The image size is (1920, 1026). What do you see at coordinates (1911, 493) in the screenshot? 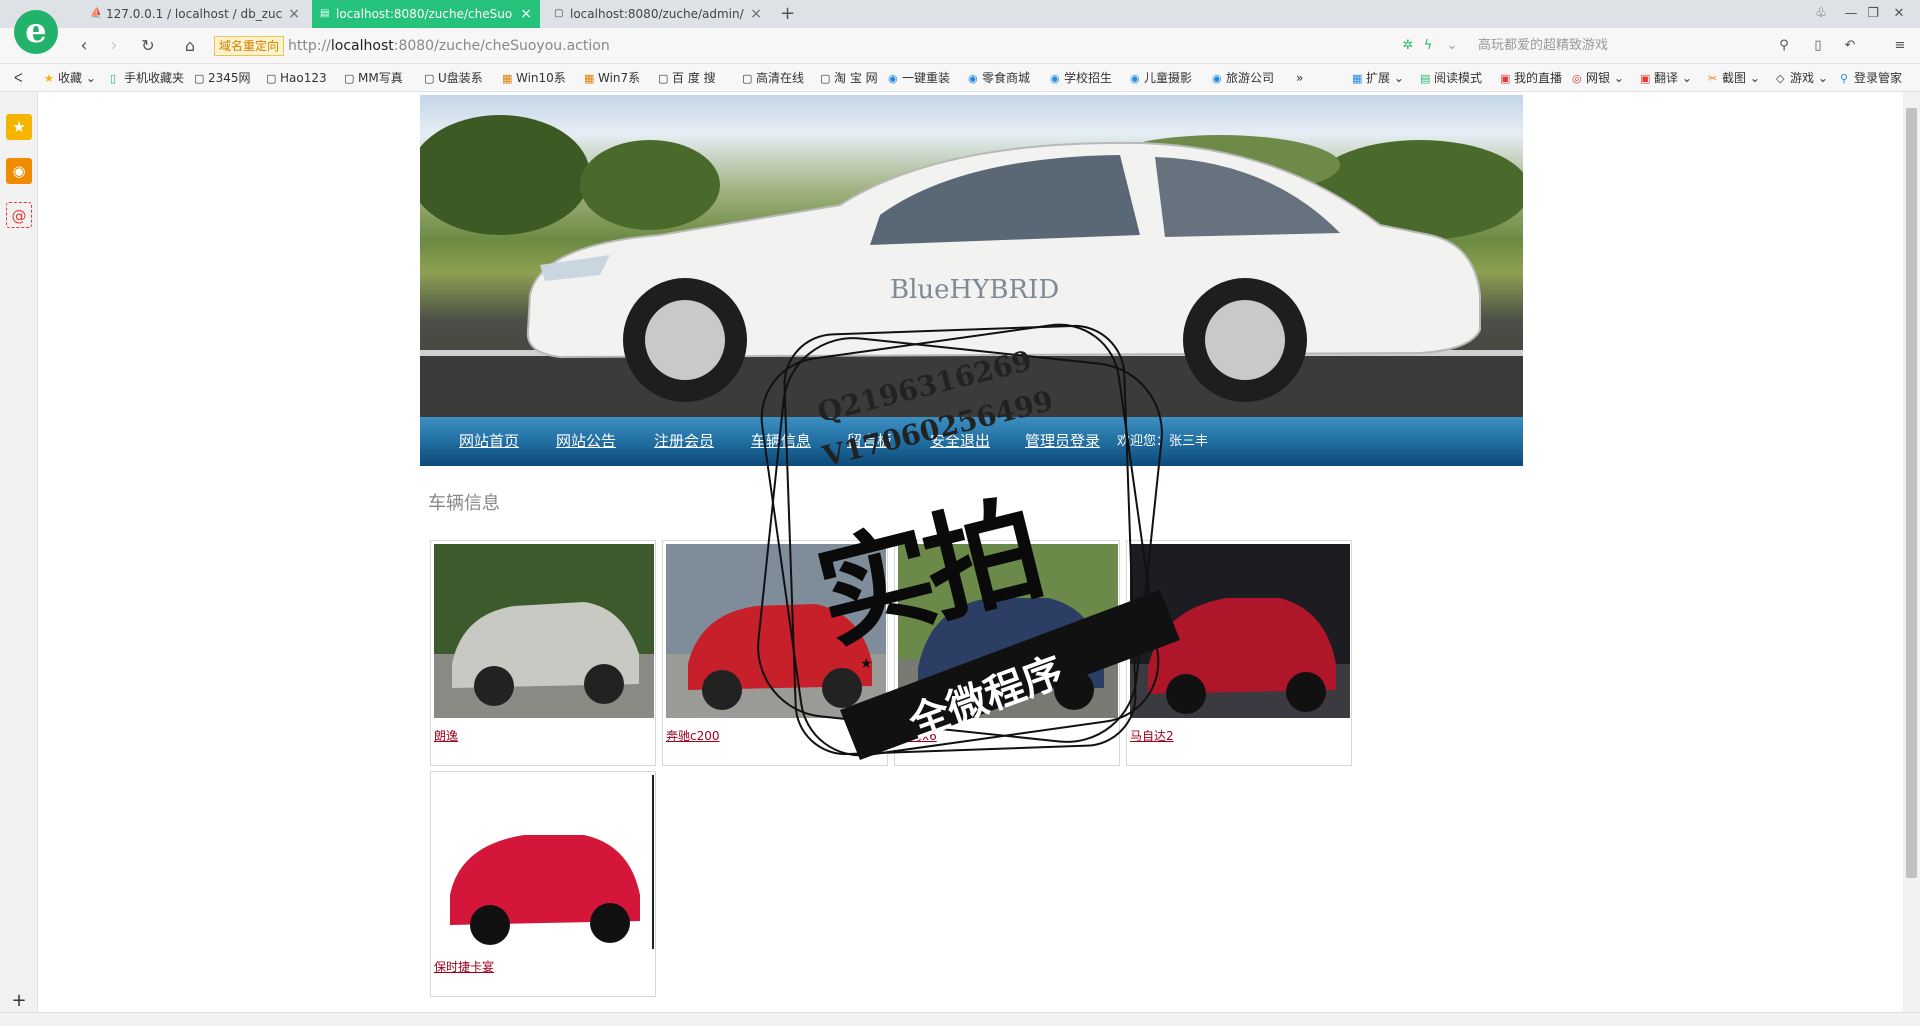
I see `scrollbar-thumb` at bounding box center [1911, 493].